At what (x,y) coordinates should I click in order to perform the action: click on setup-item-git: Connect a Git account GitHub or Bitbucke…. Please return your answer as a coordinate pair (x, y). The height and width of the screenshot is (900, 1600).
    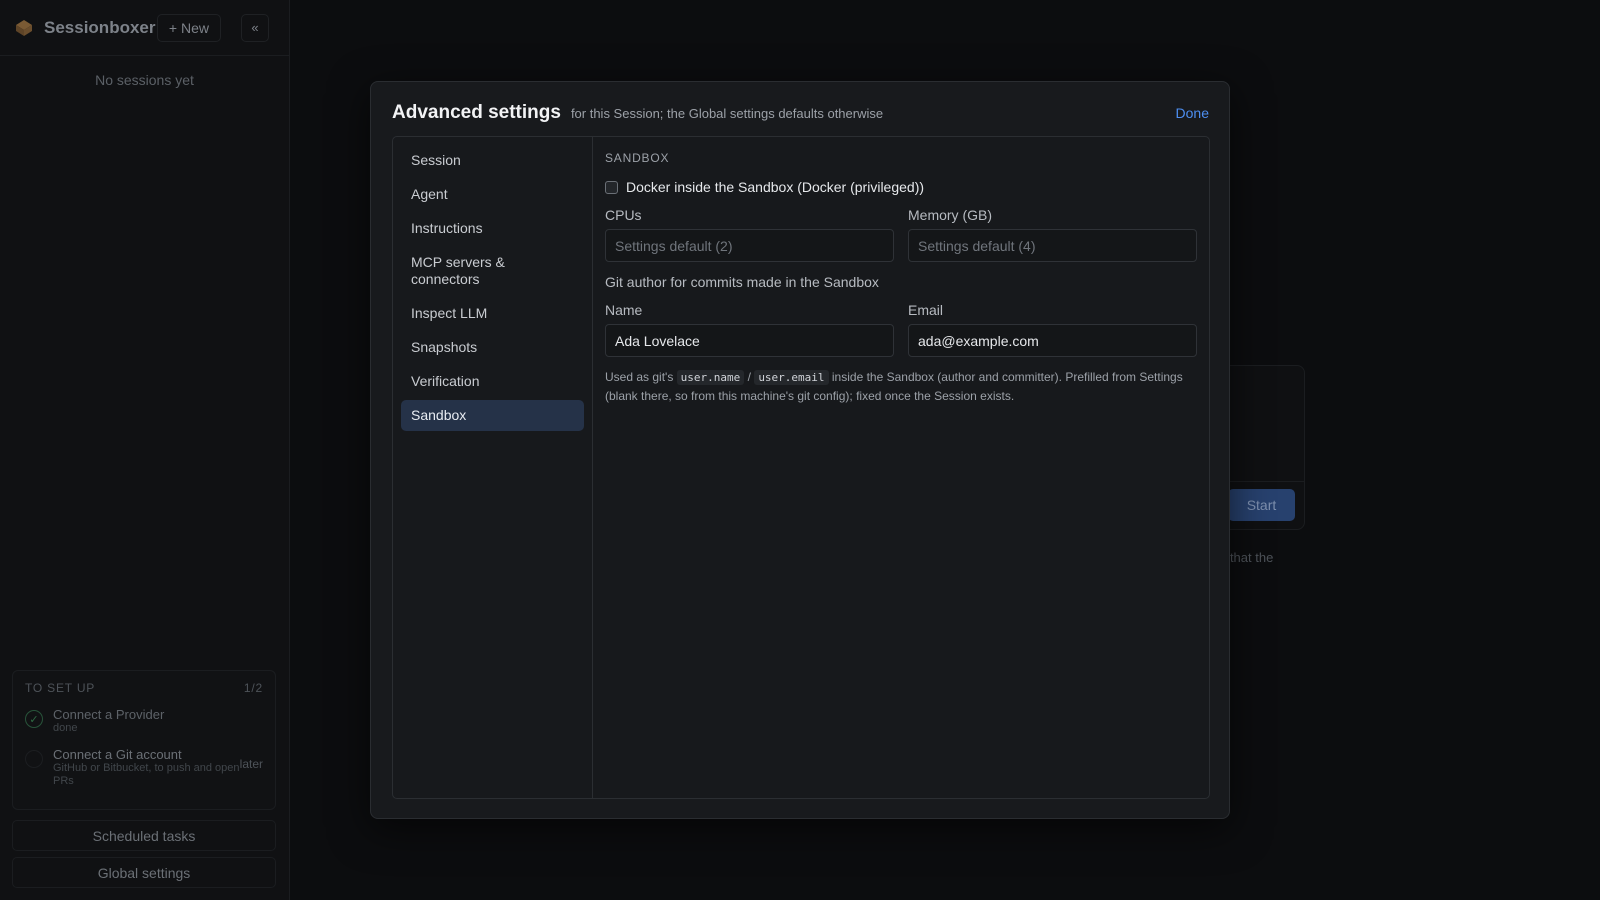
    Looking at the image, I should click on (144, 767).